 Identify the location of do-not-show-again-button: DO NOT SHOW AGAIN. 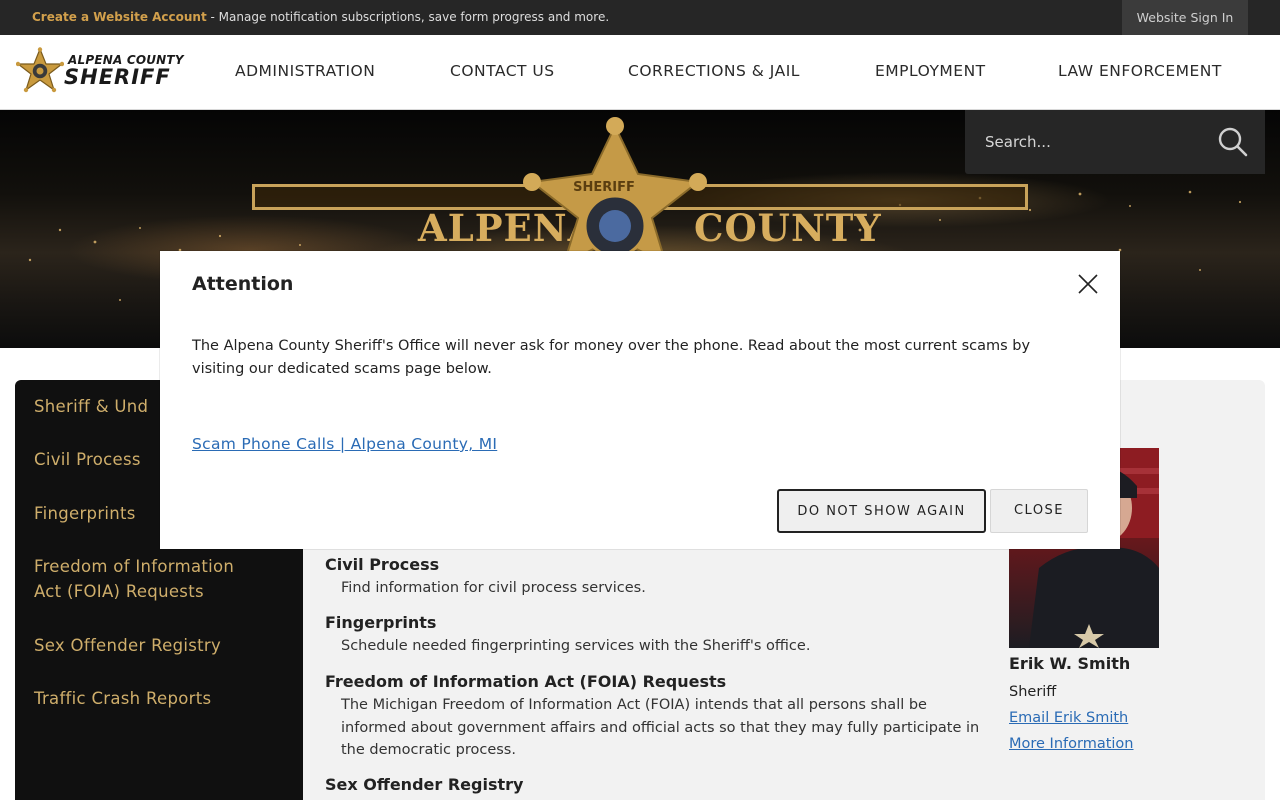
(881, 511).